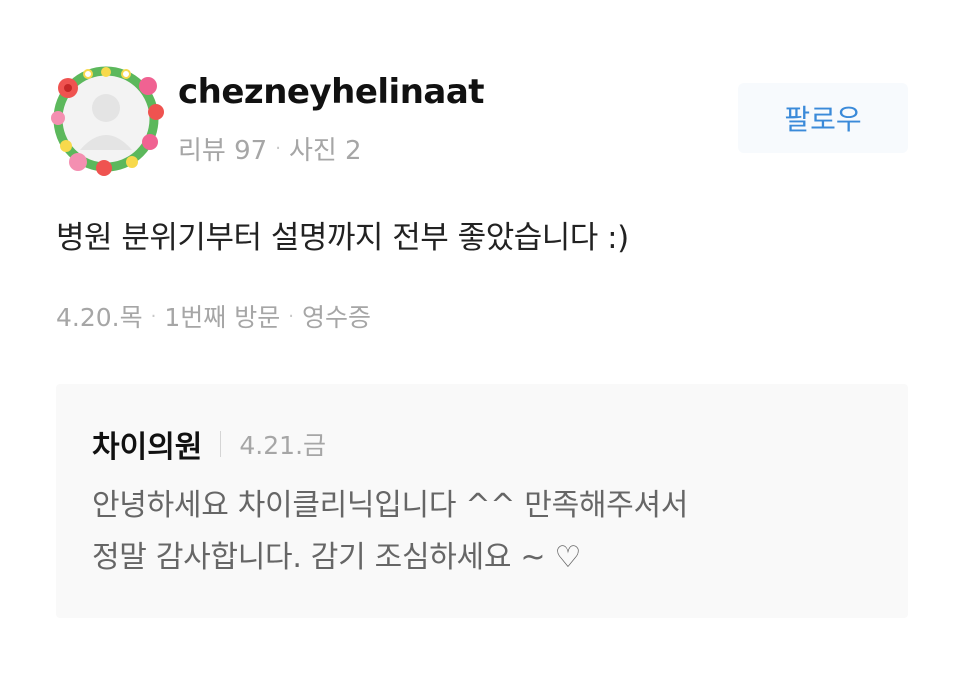 This screenshot has width=966, height=684. I want to click on visit-date: 4.20.목, so click(99, 317).